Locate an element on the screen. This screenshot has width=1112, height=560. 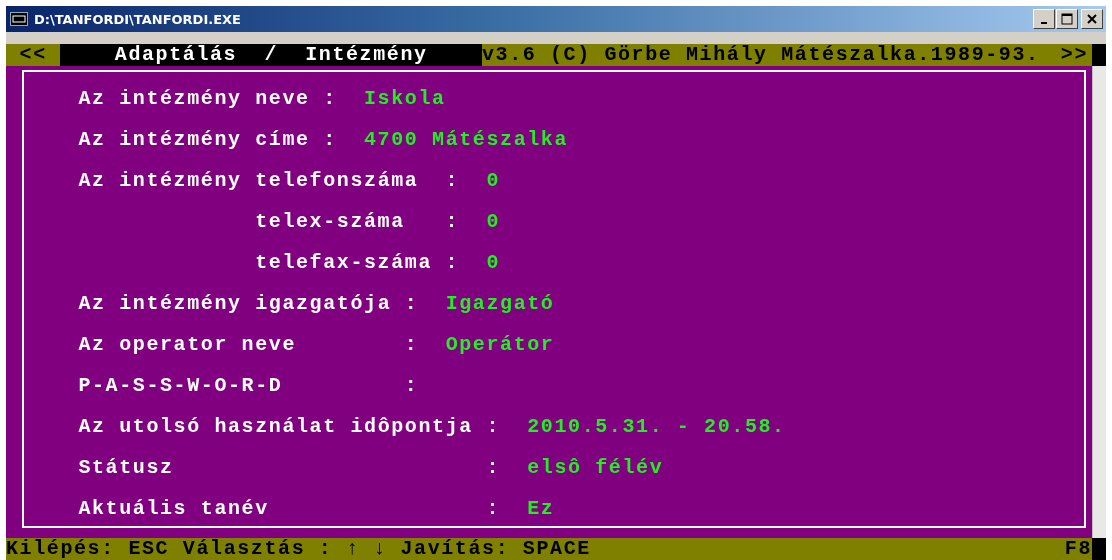
field-label: Az utolsó használat idôpontja is located at coordinates (275, 427).